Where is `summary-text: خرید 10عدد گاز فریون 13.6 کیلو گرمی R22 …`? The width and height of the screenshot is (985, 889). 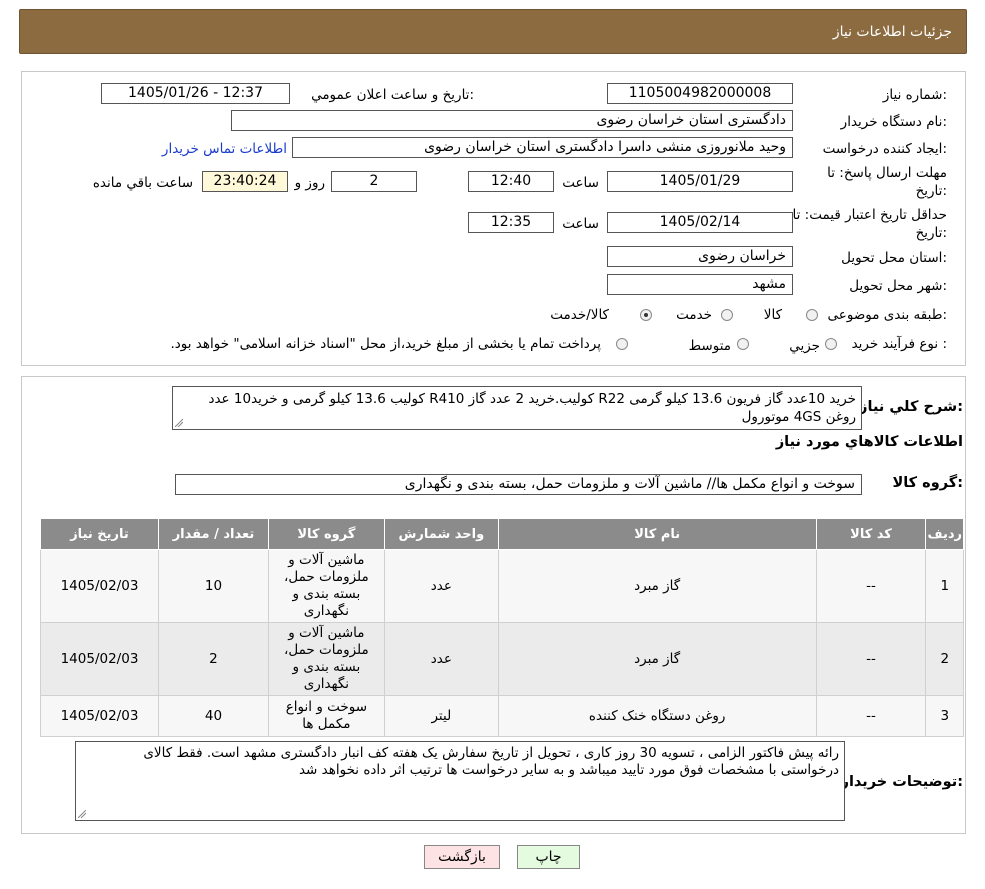 summary-text: خرید 10عدد گاز فریون 13.6 کیلو گرمی R22 … is located at coordinates (517, 408).